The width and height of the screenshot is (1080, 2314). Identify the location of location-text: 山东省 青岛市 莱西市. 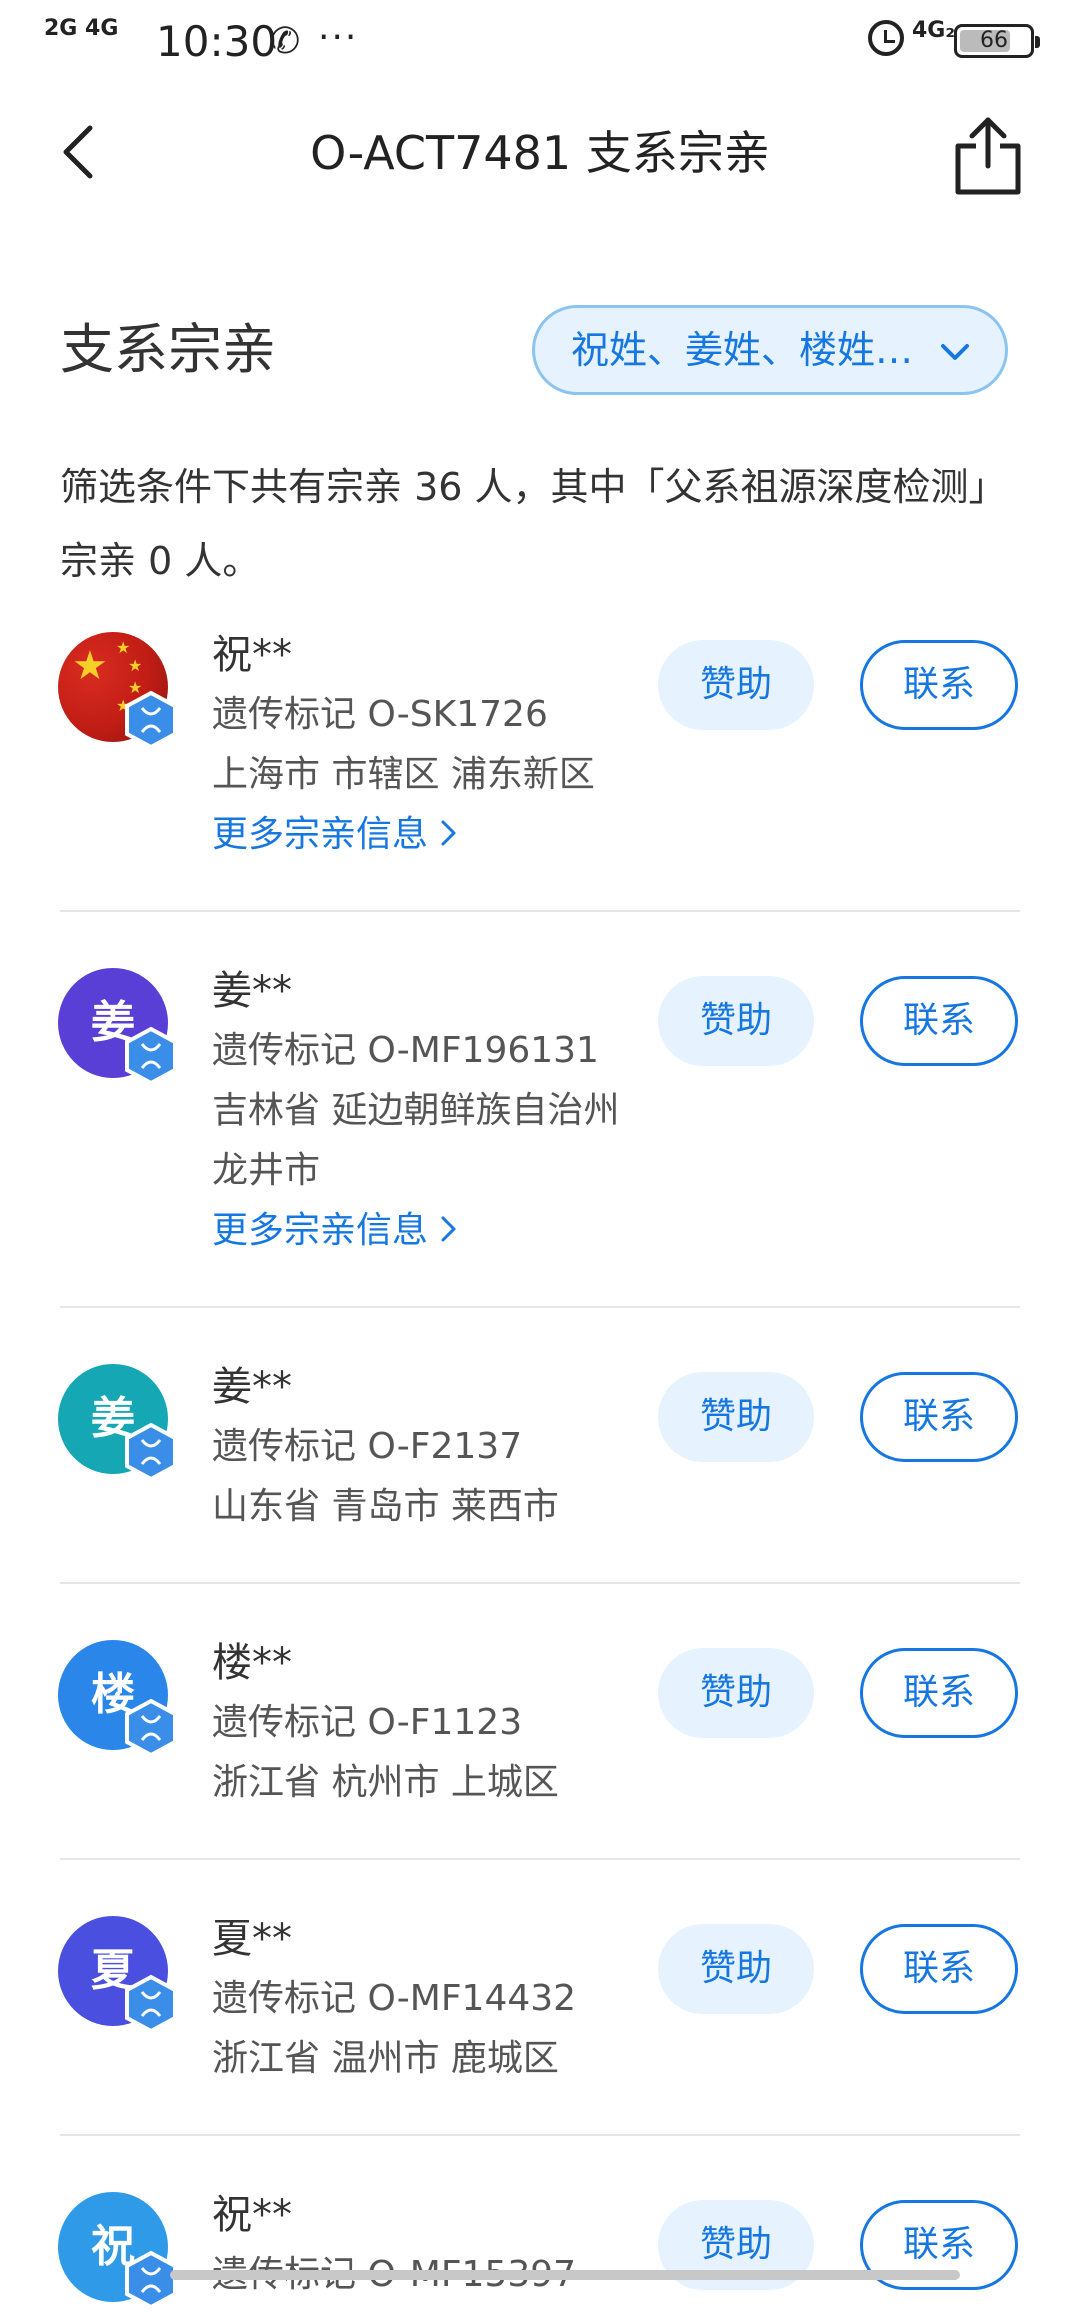
(385, 1506).